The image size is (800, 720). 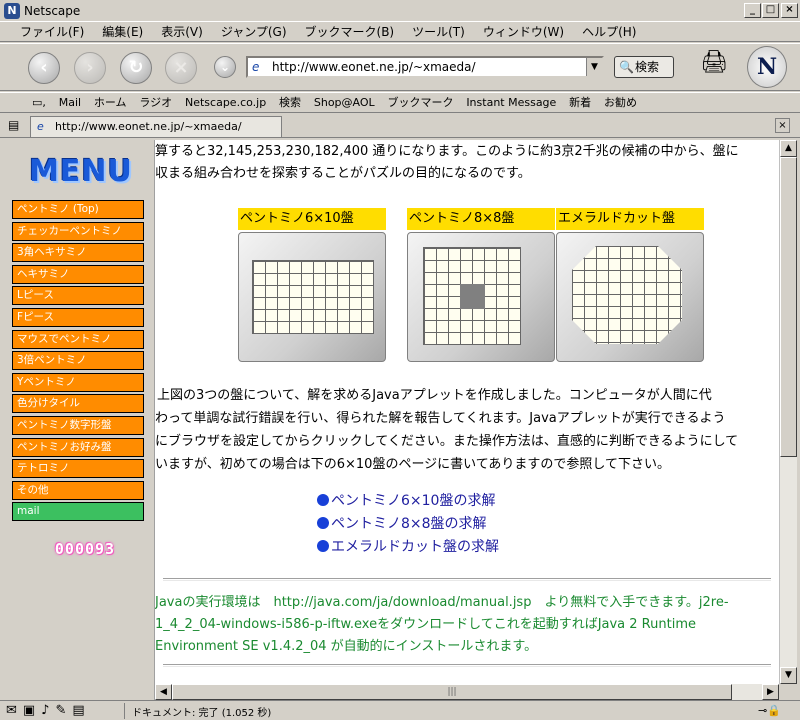 What do you see at coordinates (290, 102) in the screenshot?
I see `link-search: 検索` at bounding box center [290, 102].